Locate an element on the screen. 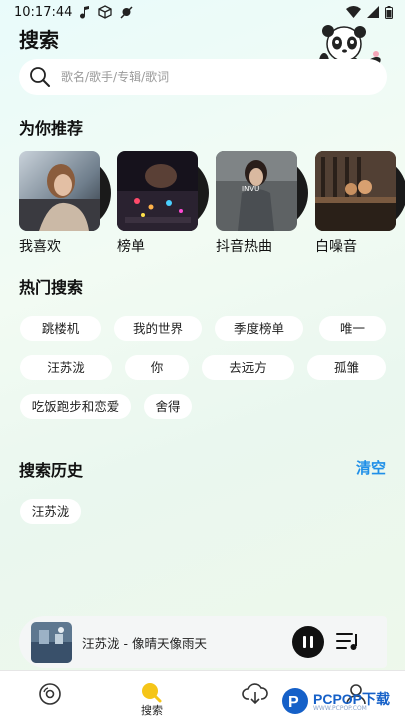 The image size is (405, 720). recommend-cover-image: INVU is located at coordinates (256, 191).